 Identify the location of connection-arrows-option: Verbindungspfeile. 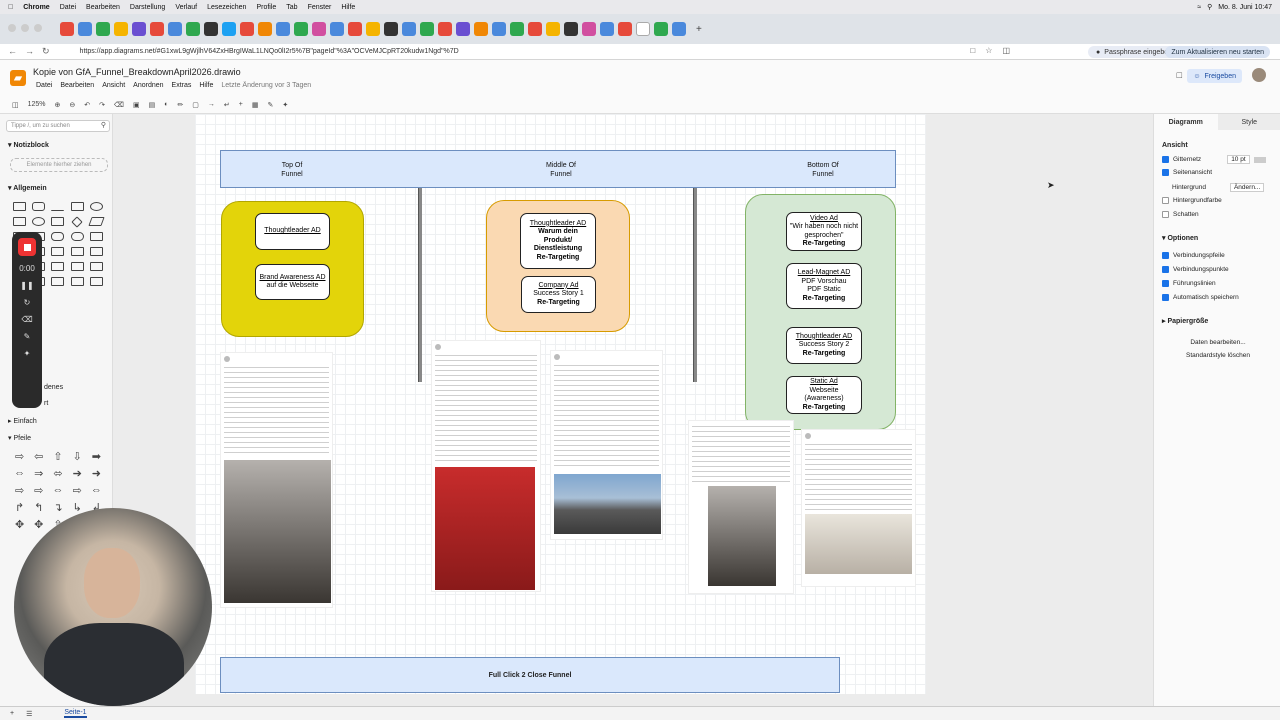
(1193, 255).